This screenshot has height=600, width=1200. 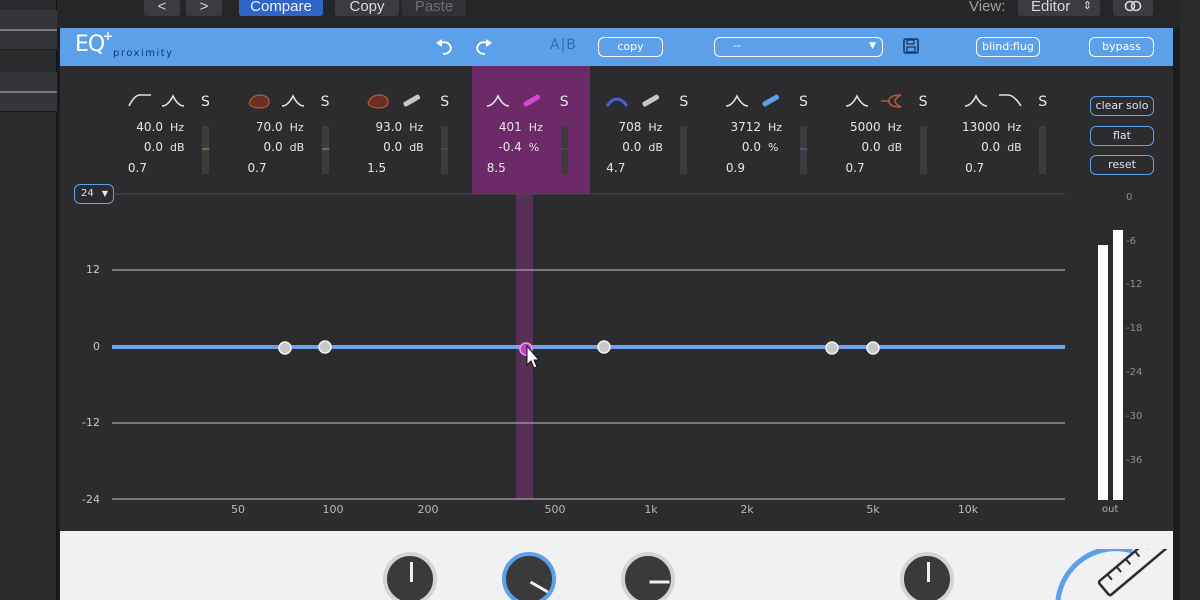 I want to click on view-select-value: Editor, so click(x=1051, y=7).